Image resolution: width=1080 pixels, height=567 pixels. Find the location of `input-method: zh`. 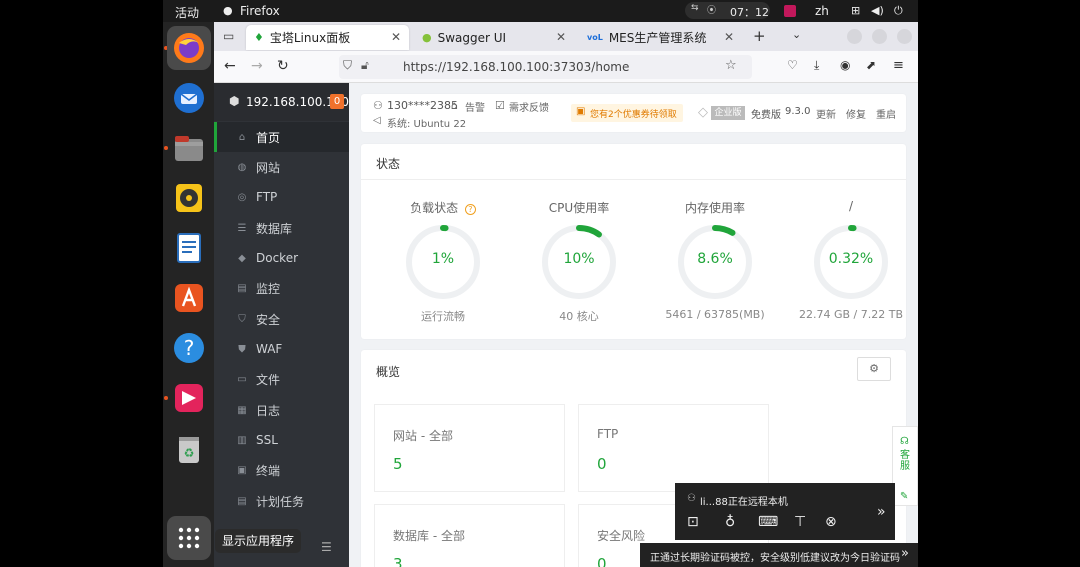

input-method: zh is located at coordinates (822, 11).